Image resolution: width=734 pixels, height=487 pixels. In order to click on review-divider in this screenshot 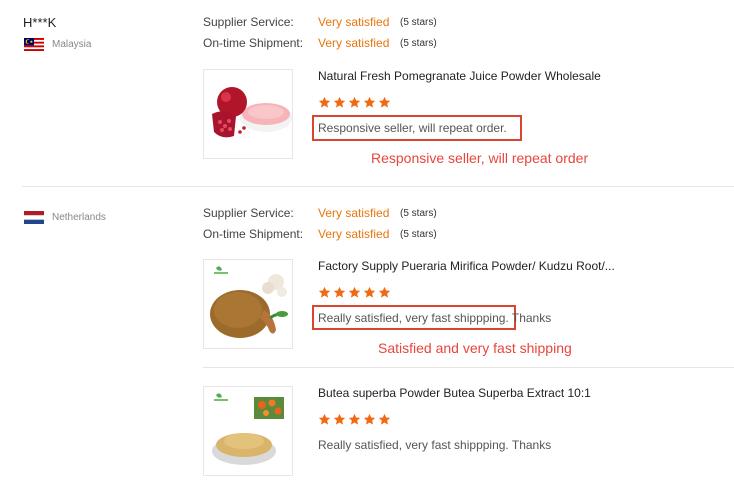, I will do `click(378, 186)`.